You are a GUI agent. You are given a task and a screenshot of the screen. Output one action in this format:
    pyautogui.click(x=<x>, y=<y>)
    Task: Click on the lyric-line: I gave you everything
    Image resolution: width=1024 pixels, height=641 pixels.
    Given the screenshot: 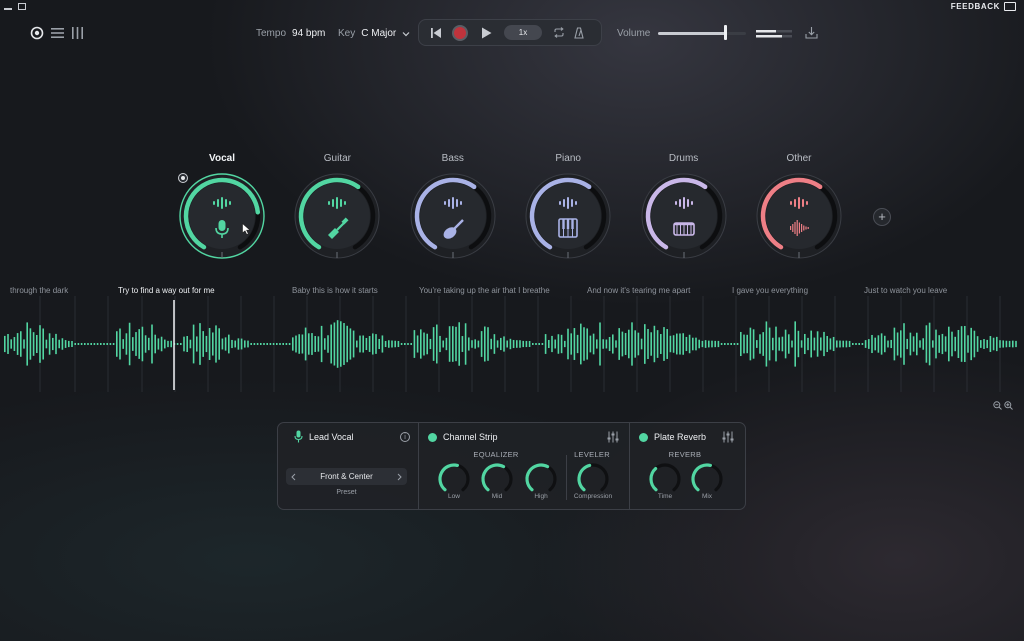 What is the action you would take?
    pyautogui.click(x=770, y=290)
    